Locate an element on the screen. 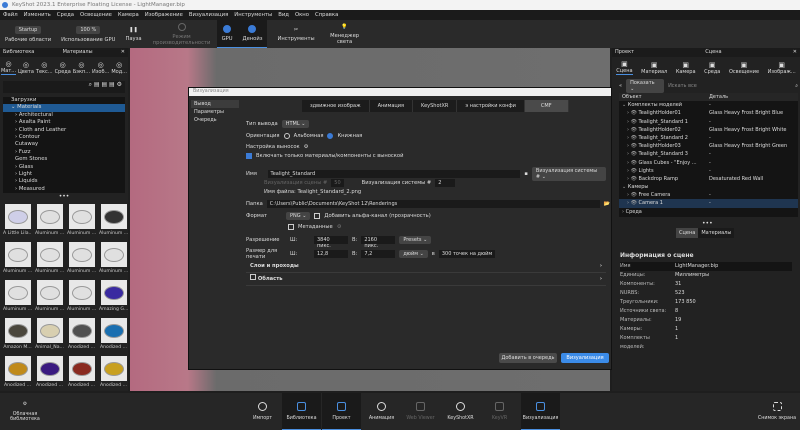 The image size is (800, 430). output-type-select: HTML ⌄ is located at coordinates (295, 124).